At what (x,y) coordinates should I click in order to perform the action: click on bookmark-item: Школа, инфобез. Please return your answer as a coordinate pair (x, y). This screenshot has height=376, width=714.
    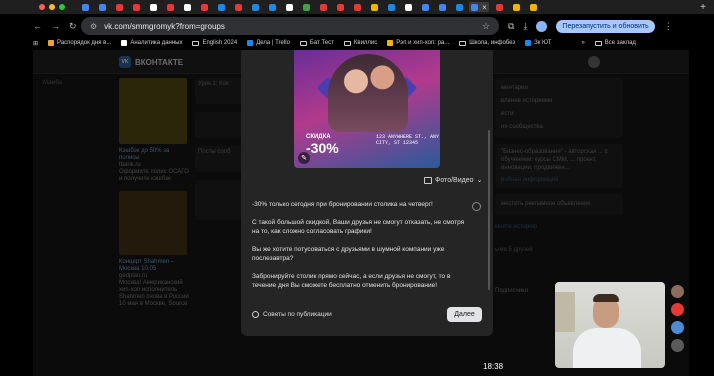
    Looking at the image, I should click on (487, 43).